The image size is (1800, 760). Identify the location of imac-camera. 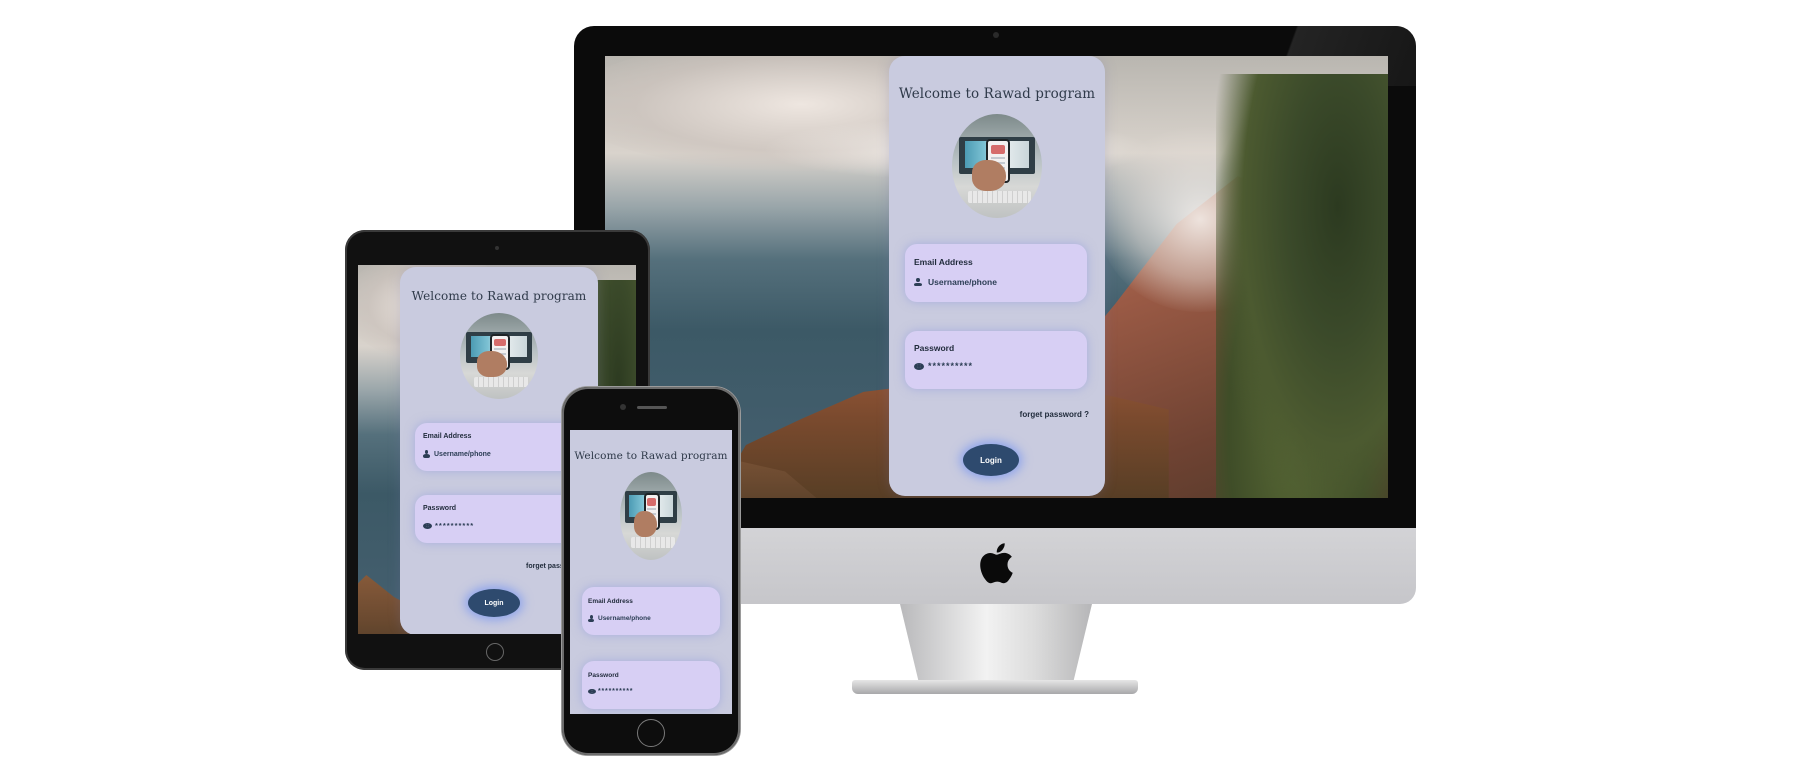
(996, 35).